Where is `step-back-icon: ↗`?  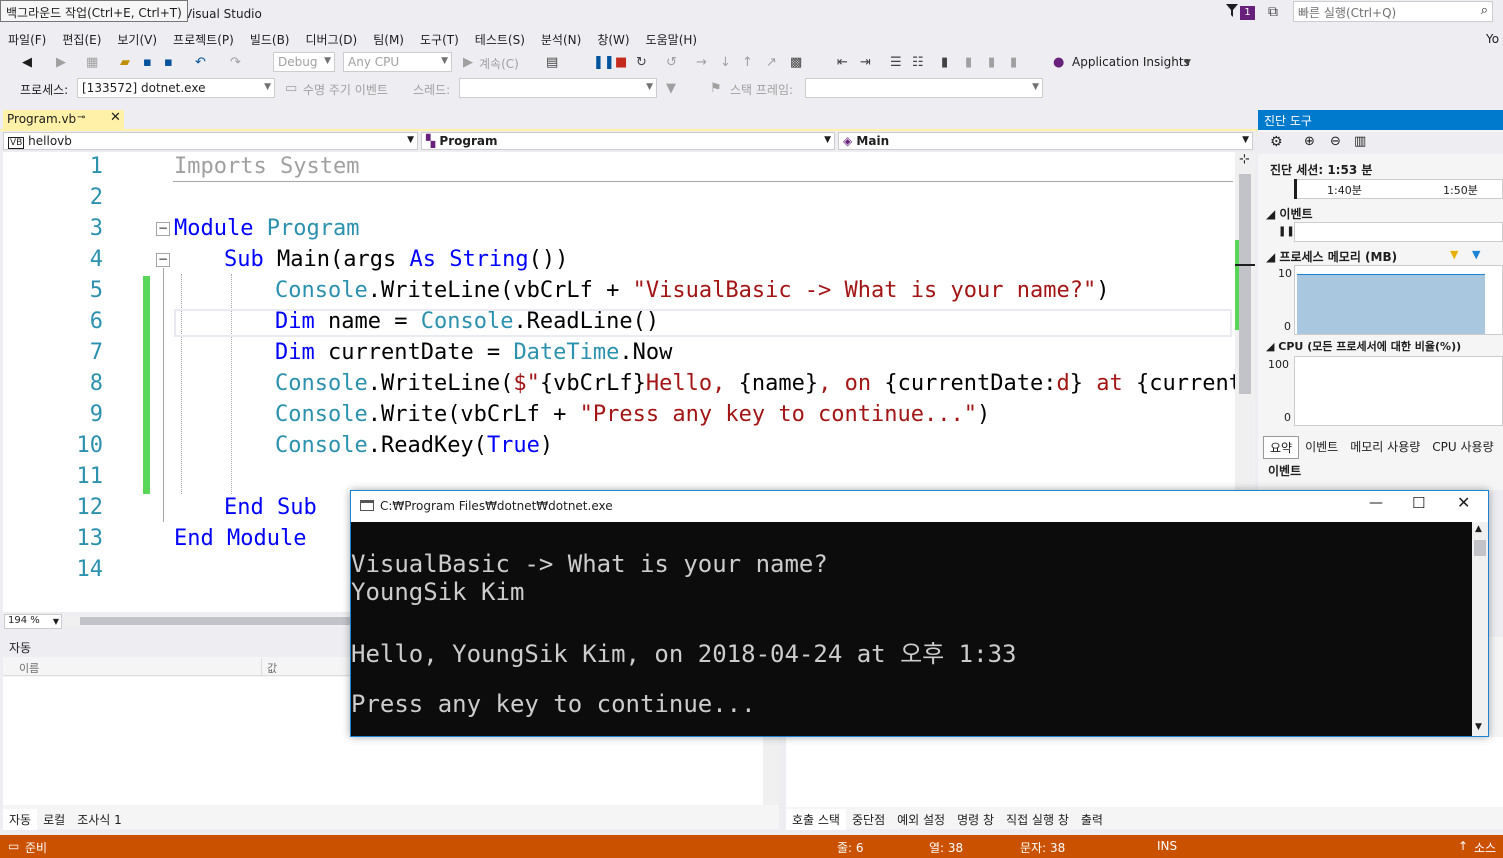 step-back-icon: ↗ is located at coordinates (771, 62).